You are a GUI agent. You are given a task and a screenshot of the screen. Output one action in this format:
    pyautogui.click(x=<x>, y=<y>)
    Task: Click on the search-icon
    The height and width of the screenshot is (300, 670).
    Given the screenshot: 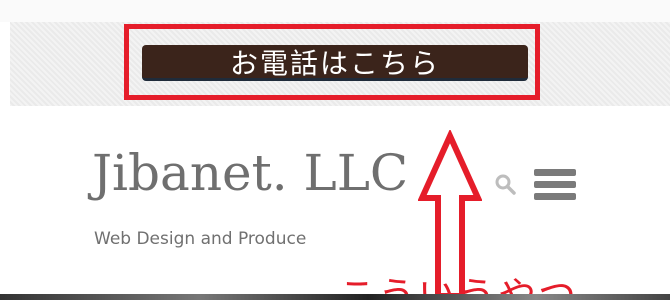 What is the action you would take?
    pyautogui.click(x=505, y=184)
    